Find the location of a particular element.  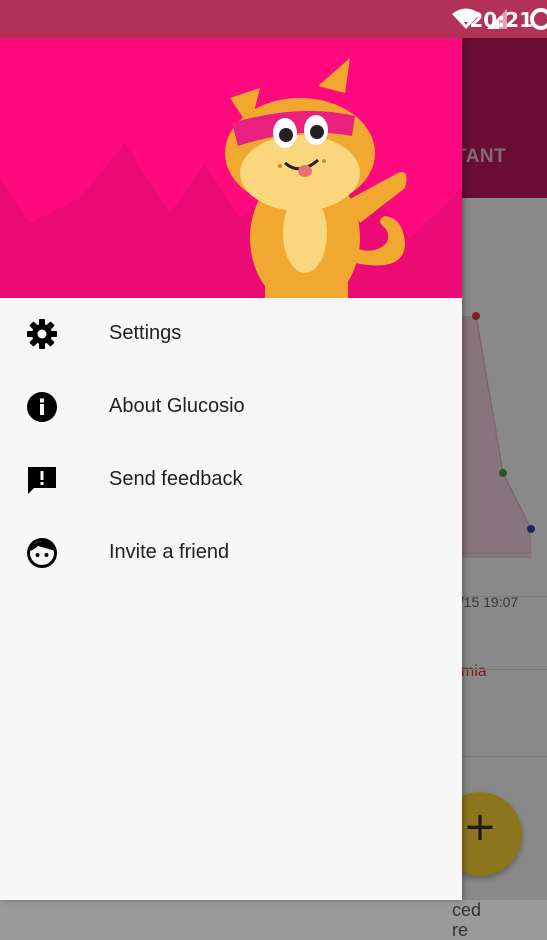

menu-item-label: About Glucosio is located at coordinates (177, 406).